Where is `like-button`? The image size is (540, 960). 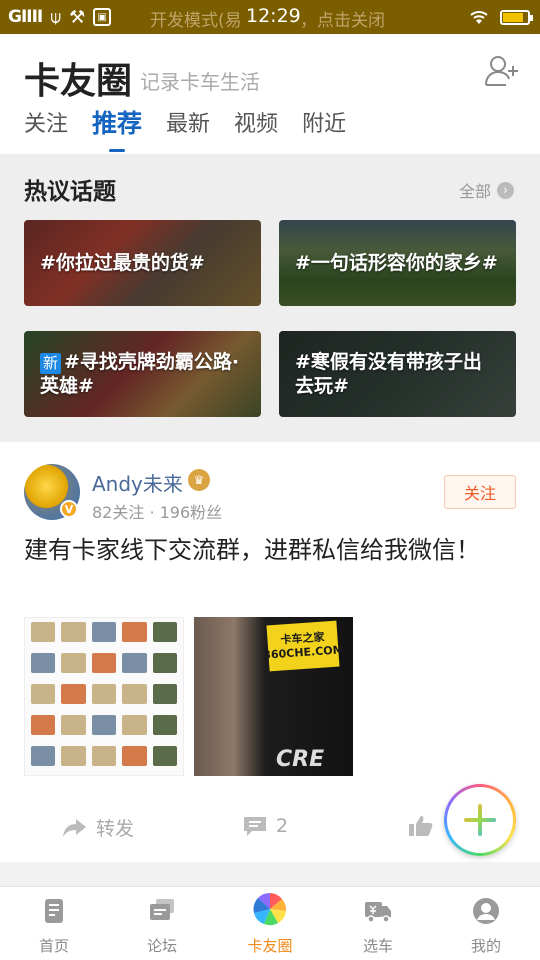 like-button is located at coordinates (421, 826).